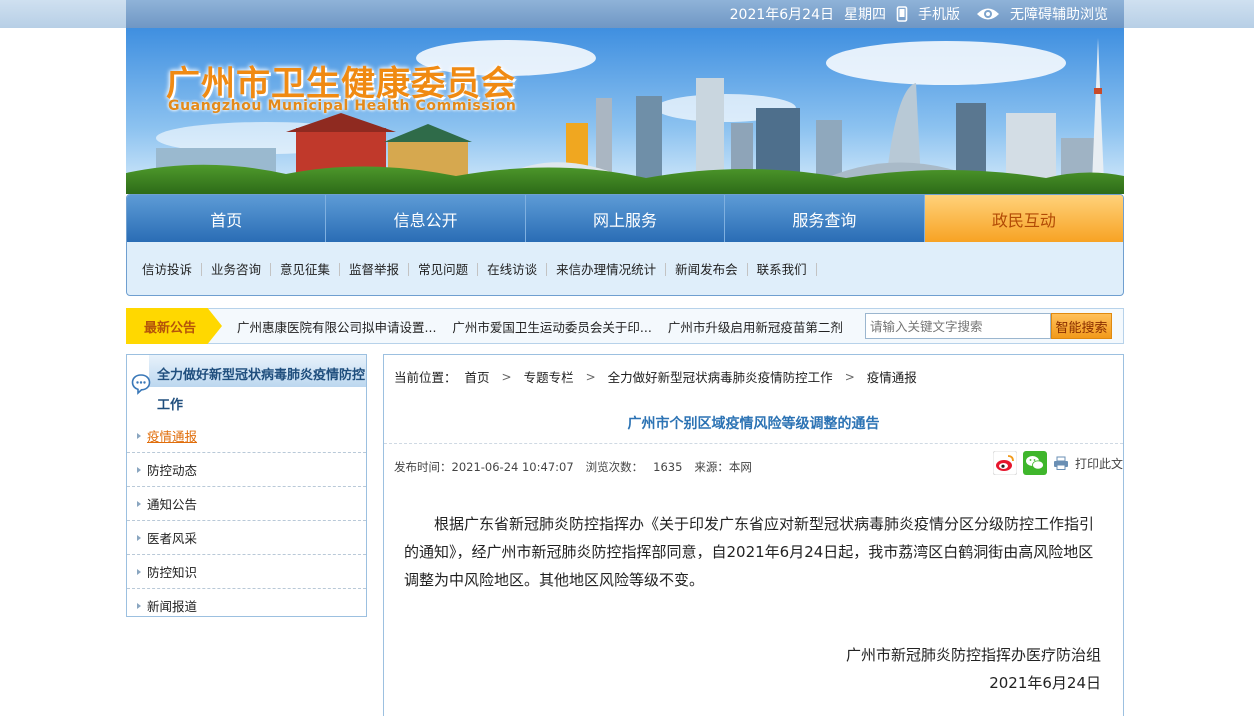  Describe the element at coordinates (246, 436) in the screenshot. I see `sidebar-item-epidemic-bulletin: 疫情通报` at that location.